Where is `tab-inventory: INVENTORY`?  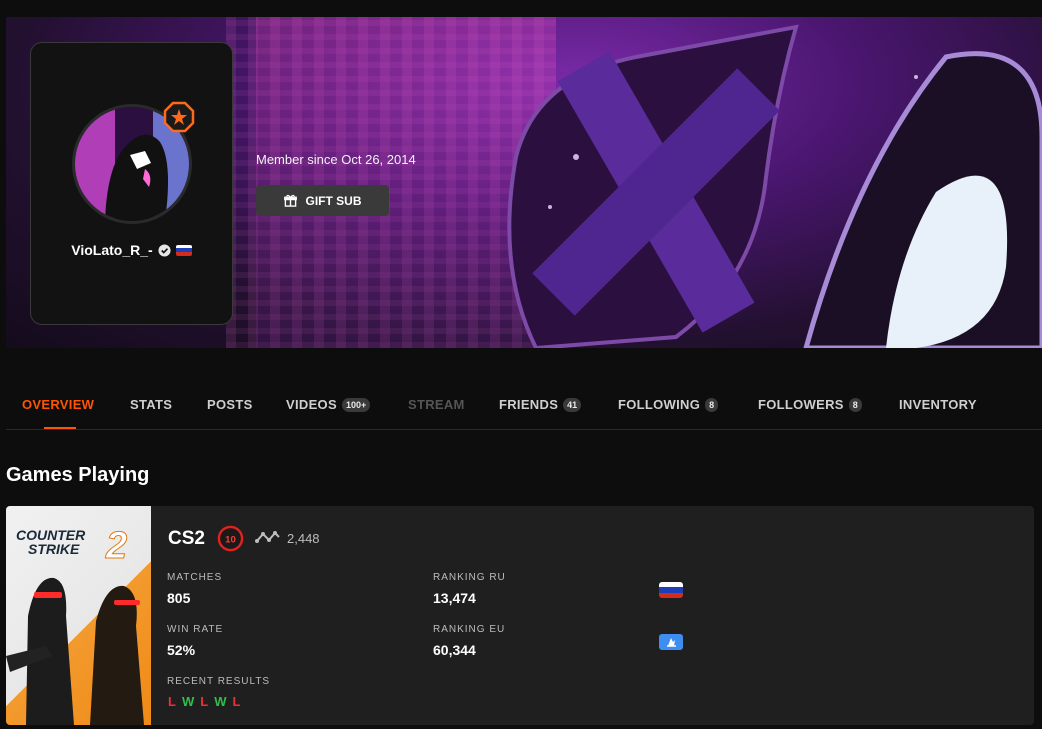 tab-inventory: INVENTORY is located at coordinates (938, 404).